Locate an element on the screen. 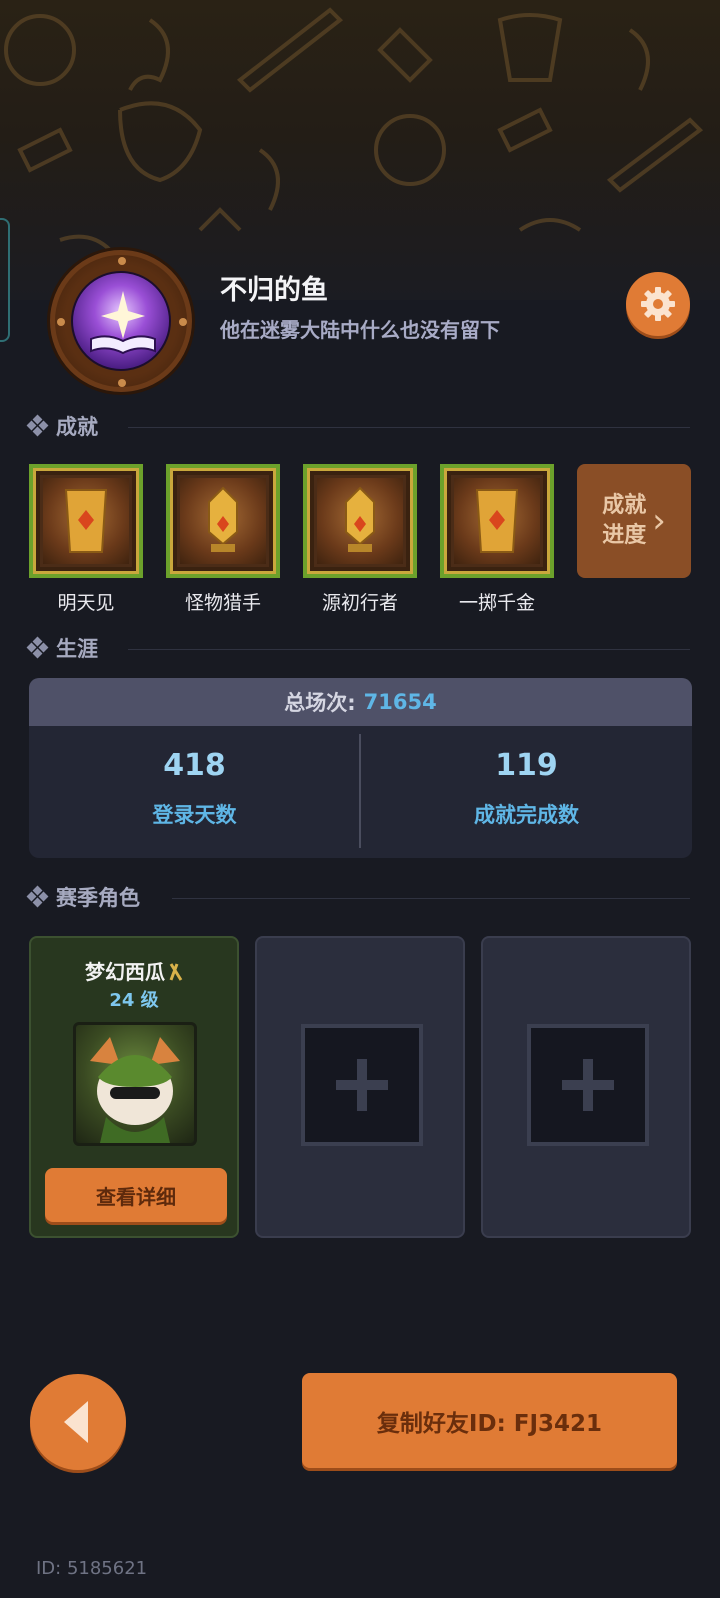 The height and width of the screenshot is (1598, 720). progress-label-line1: 成就 is located at coordinates (624, 505).